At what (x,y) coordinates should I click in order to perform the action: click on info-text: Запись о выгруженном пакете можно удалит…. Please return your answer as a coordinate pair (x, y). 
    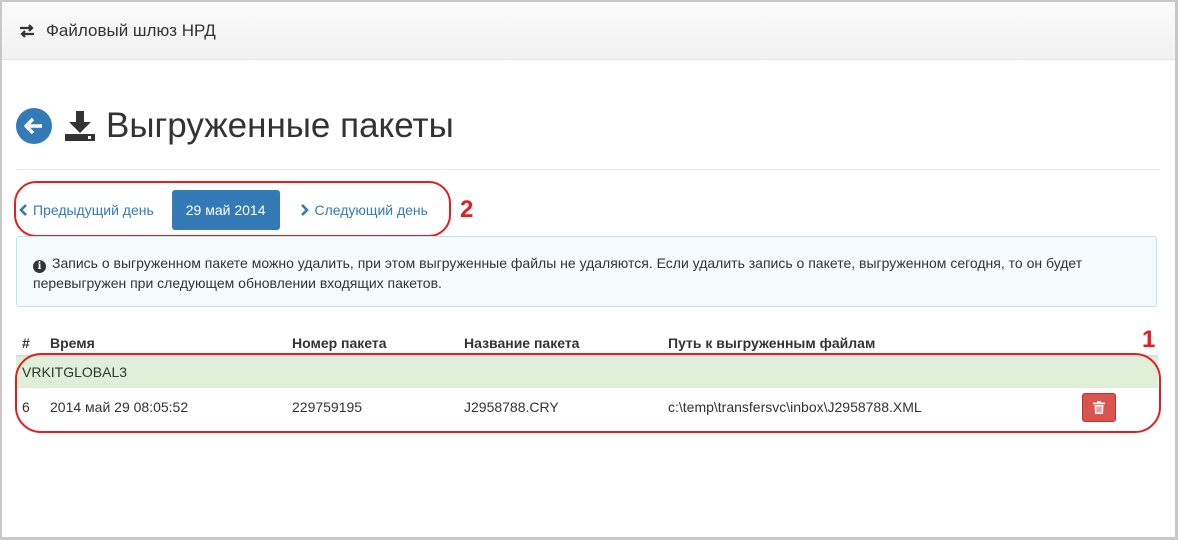
    Looking at the image, I should click on (558, 273).